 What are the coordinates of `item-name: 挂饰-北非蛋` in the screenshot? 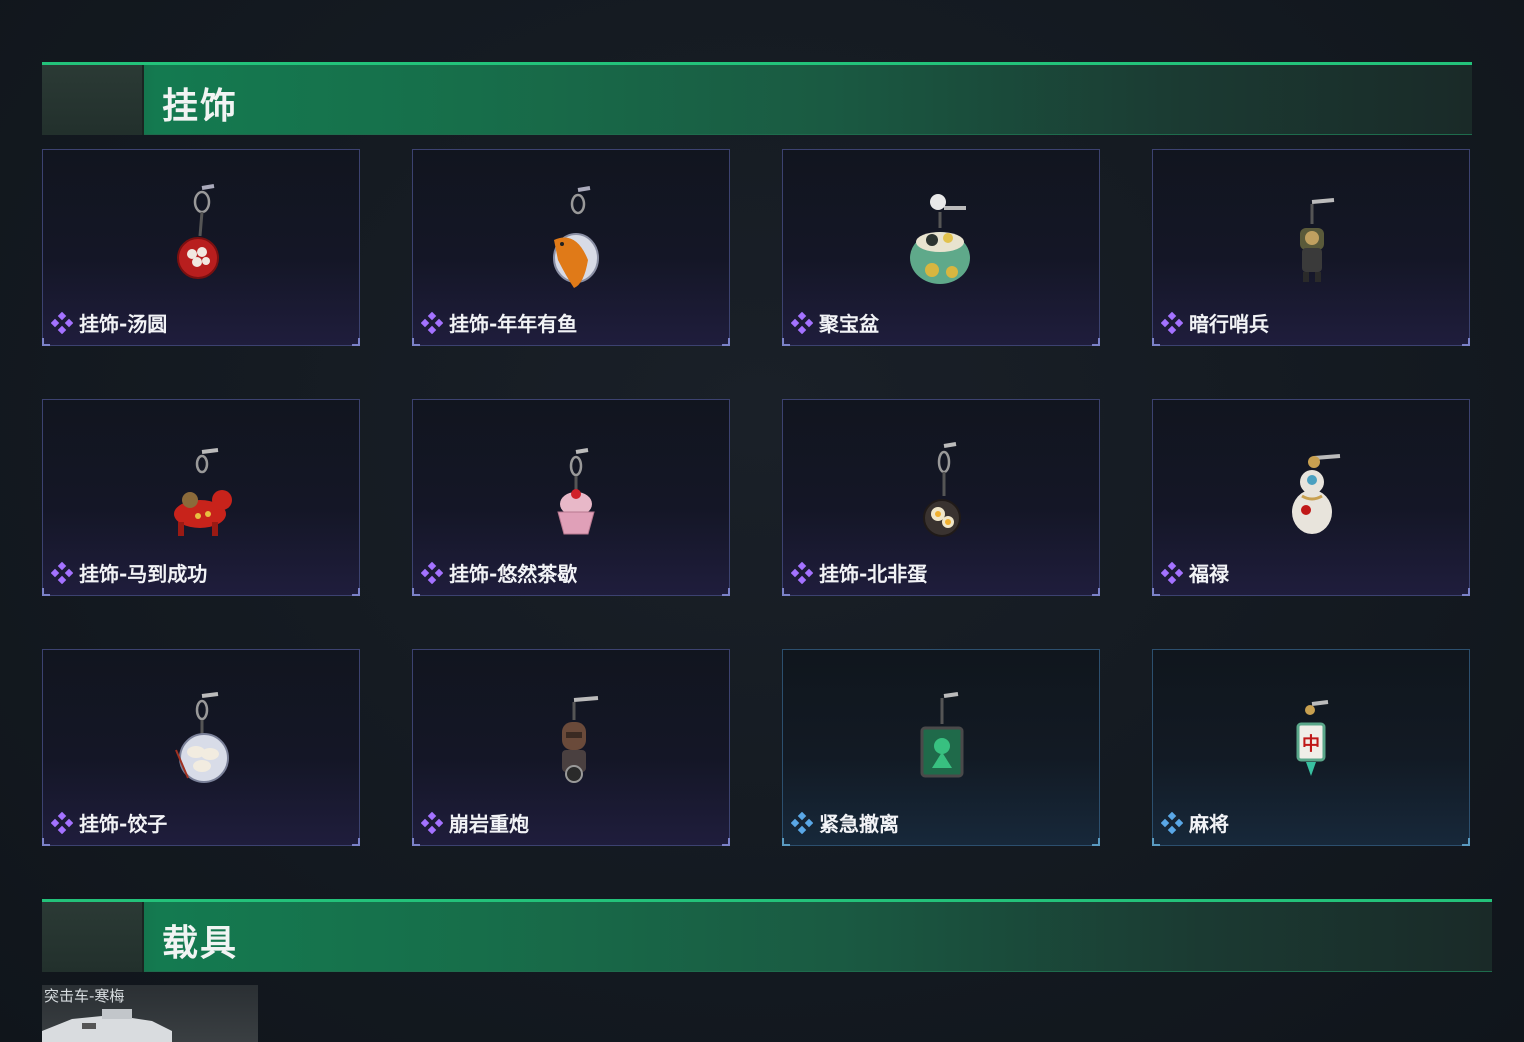 It's located at (873, 574).